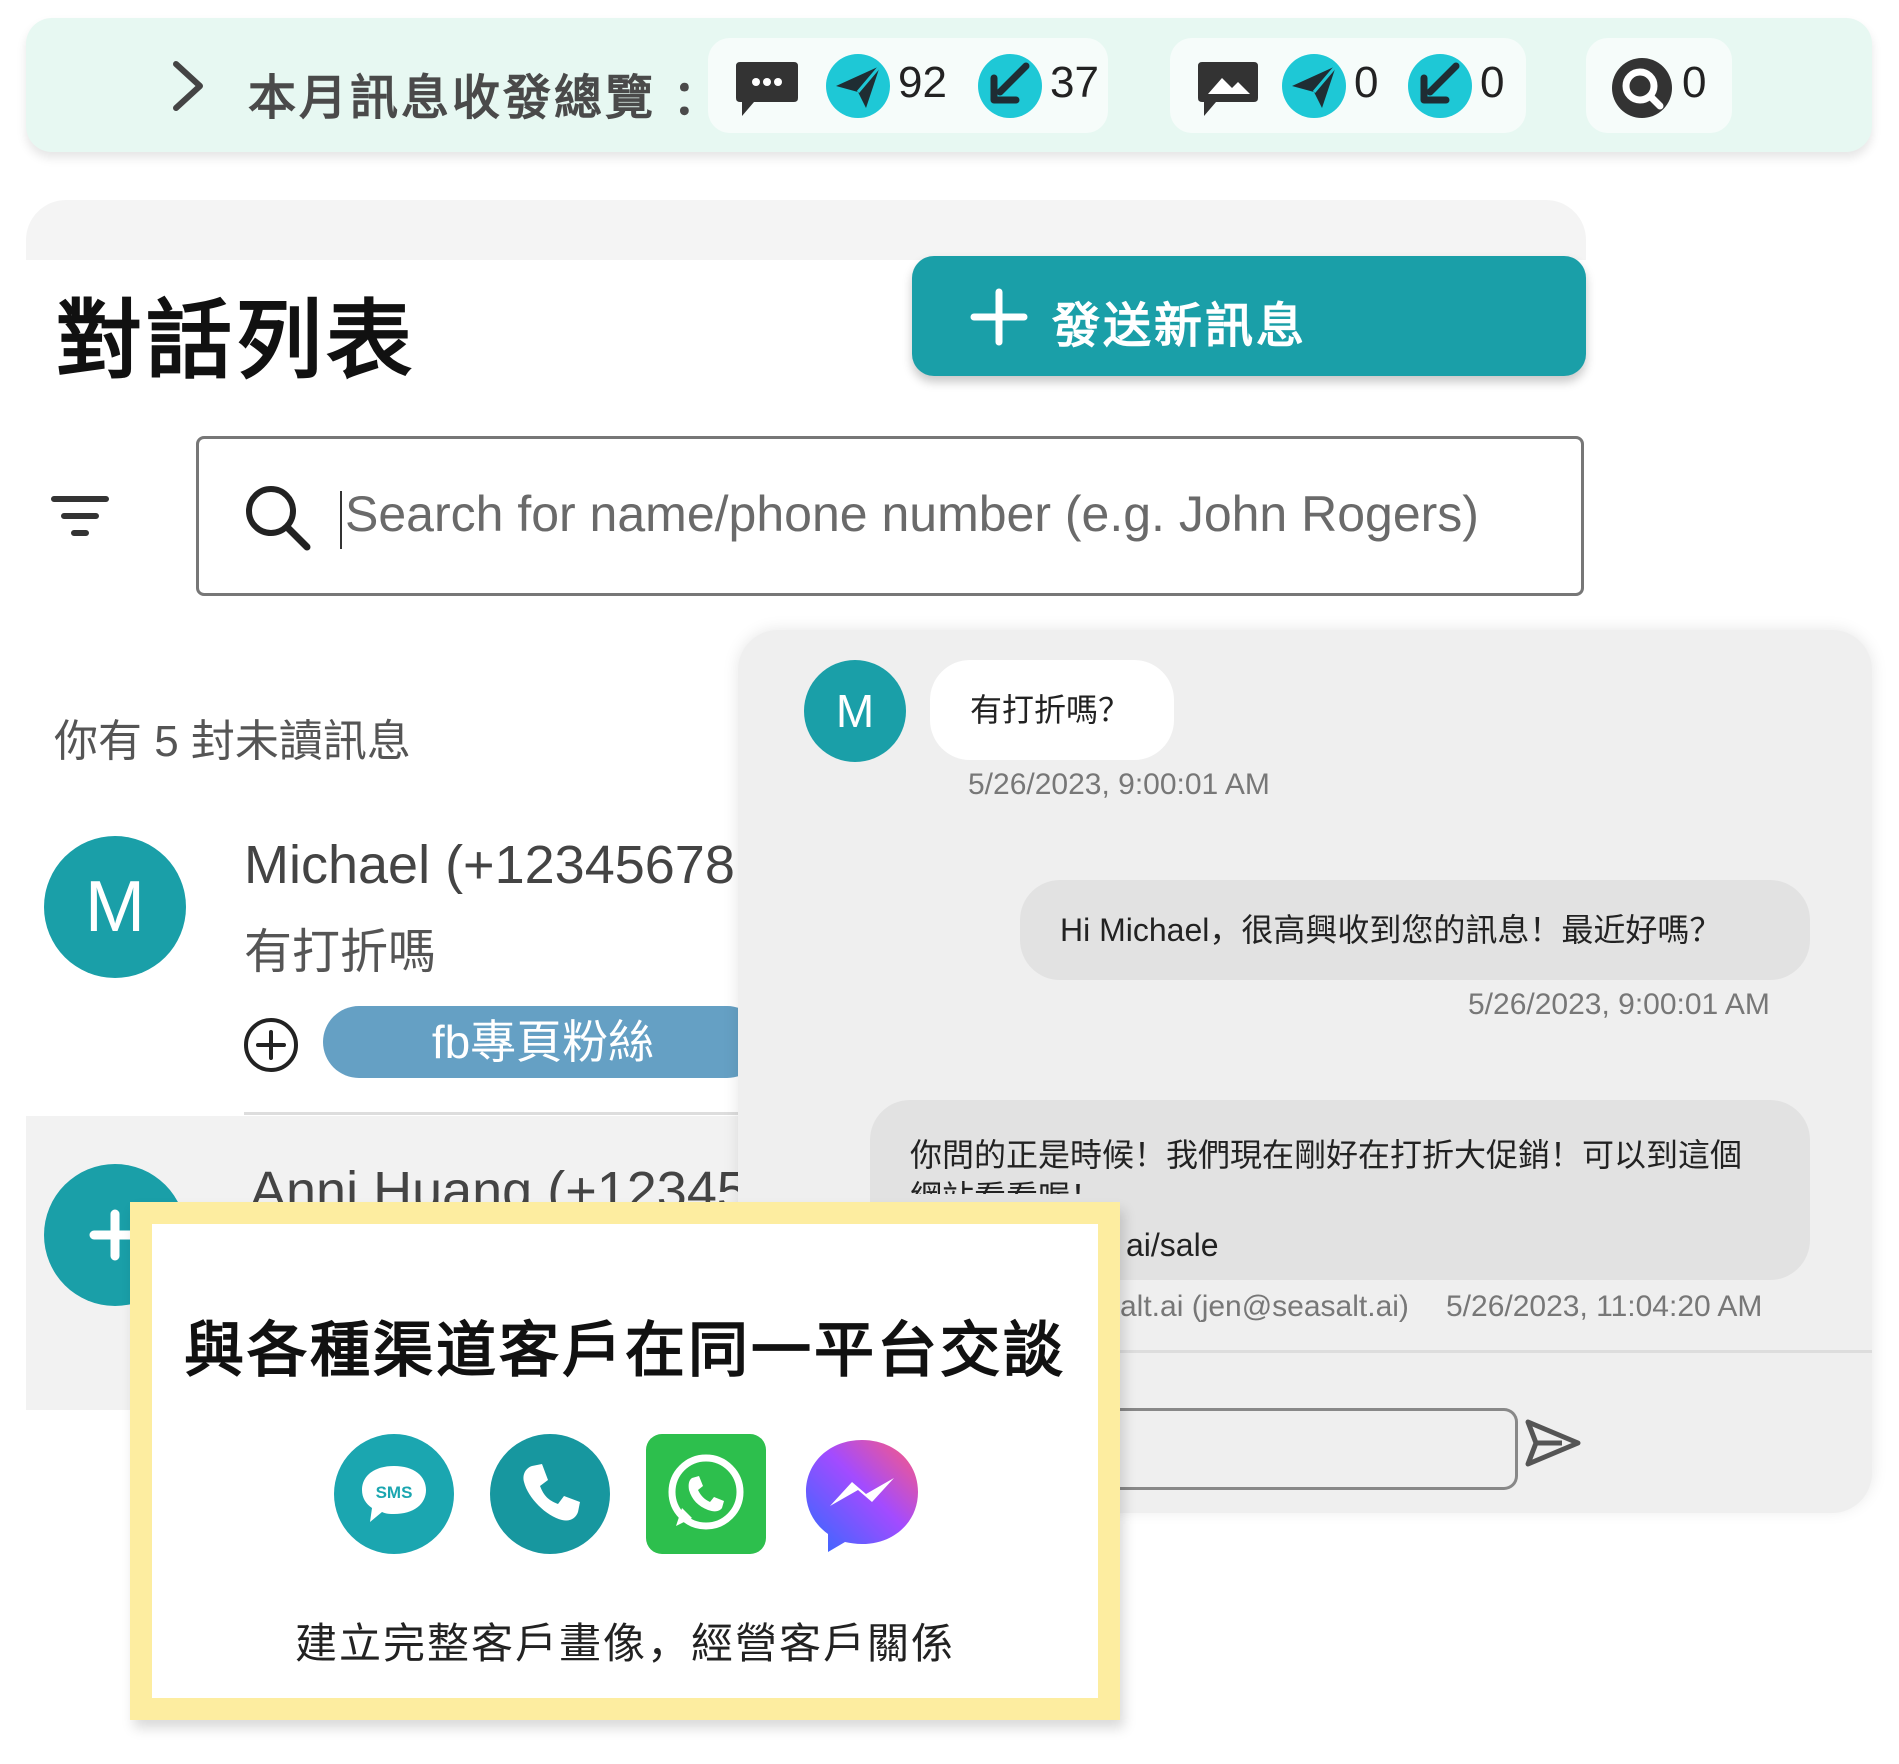 The height and width of the screenshot is (1764, 1899). What do you see at coordinates (271, 1045) in the screenshot?
I see `add-tag-icon` at bounding box center [271, 1045].